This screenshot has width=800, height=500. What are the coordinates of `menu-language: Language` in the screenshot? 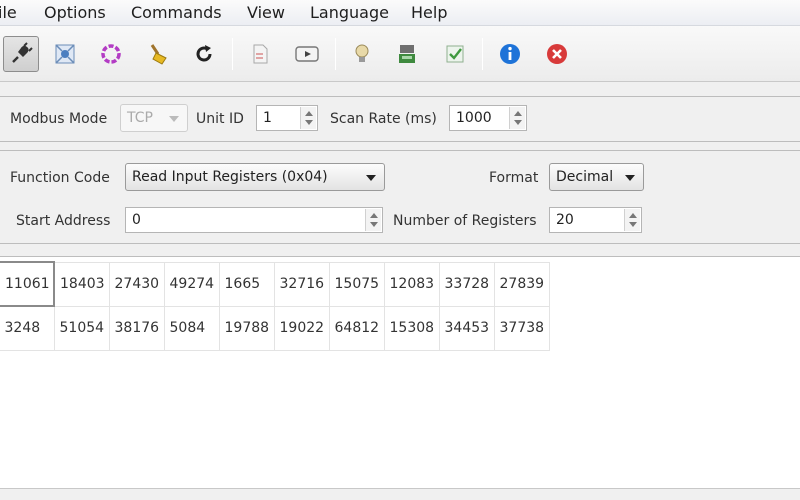 It's located at (349, 13).